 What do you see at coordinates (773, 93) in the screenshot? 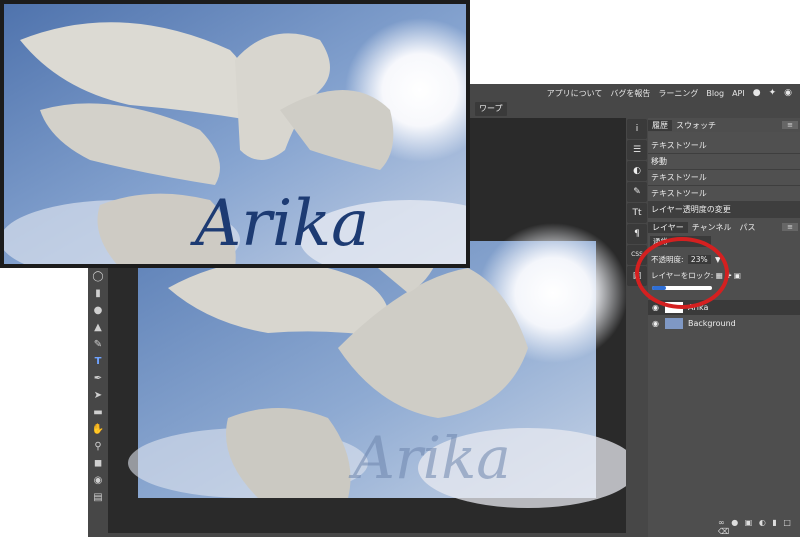
I see `twitter-icon: ✦` at bounding box center [773, 93].